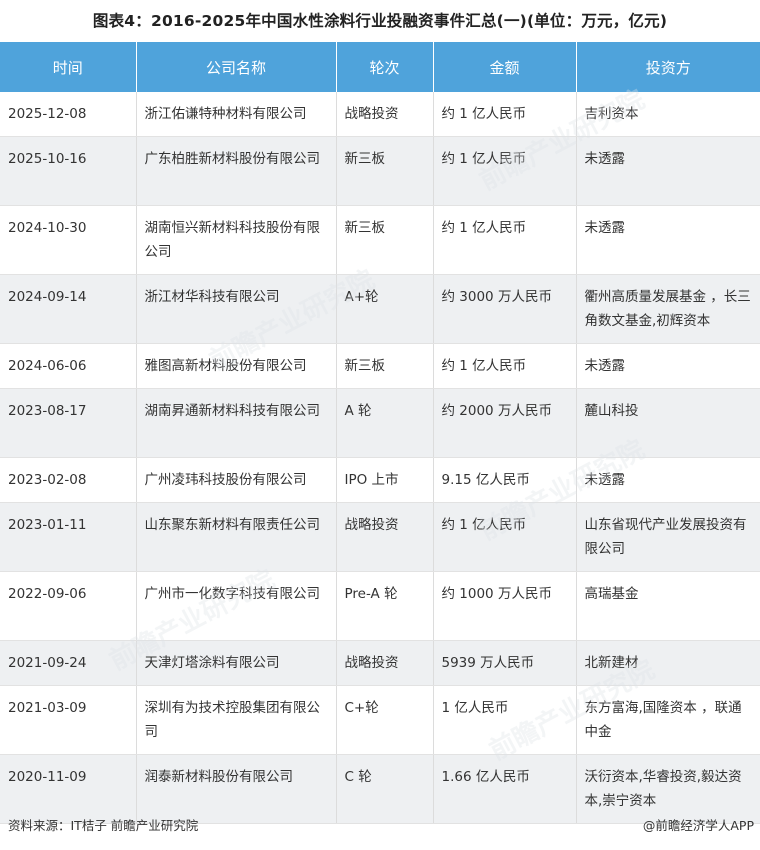  What do you see at coordinates (236, 240) in the screenshot?
I see `cell-company: 湖南恒兴新材料科技股份有限公司` at bounding box center [236, 240].